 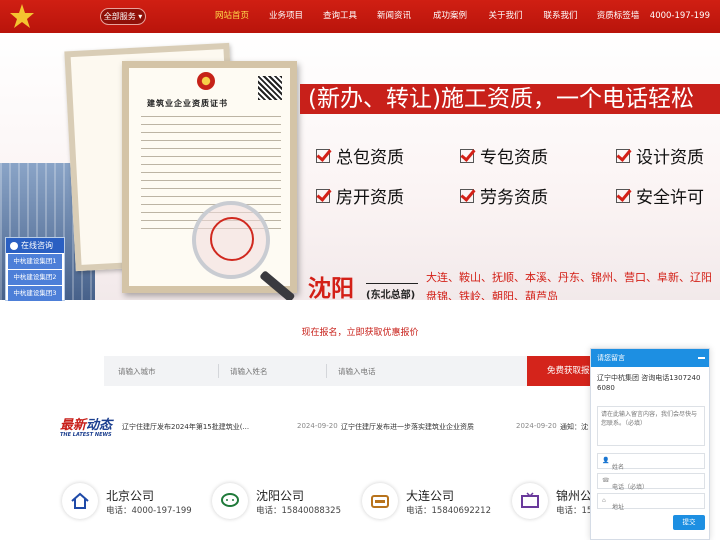 What do you see at coordinates (391, 295) in the screenshot?
I see `banner-hq: (东北总部)` at bounding box center [391, 295].